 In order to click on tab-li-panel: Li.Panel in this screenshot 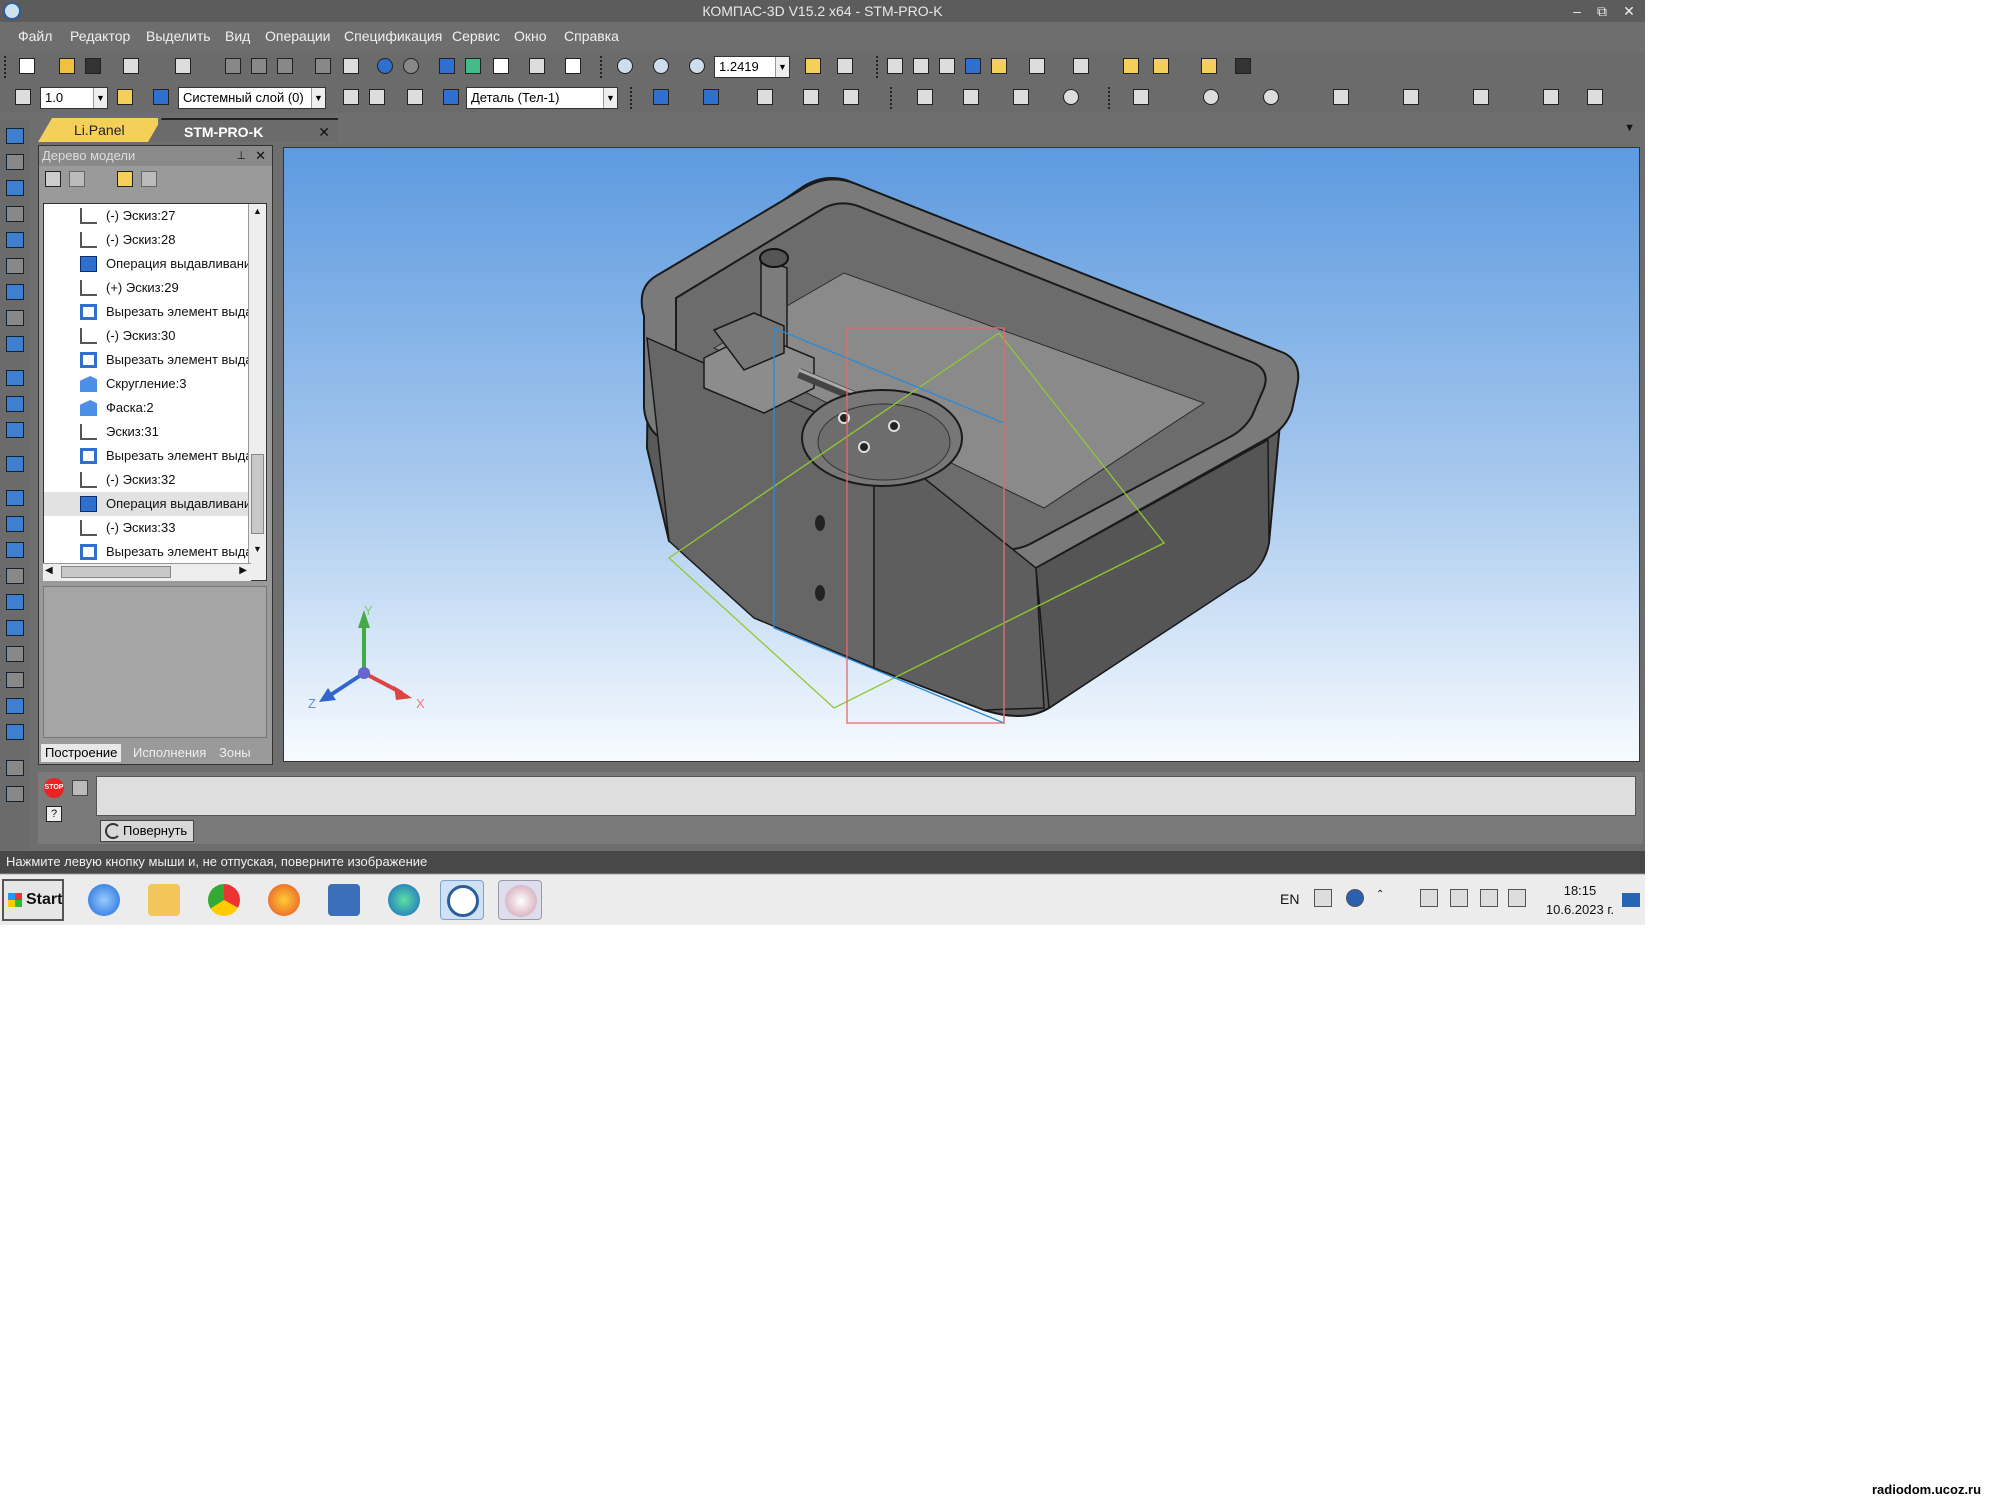, I will do `click(98, 130)`.